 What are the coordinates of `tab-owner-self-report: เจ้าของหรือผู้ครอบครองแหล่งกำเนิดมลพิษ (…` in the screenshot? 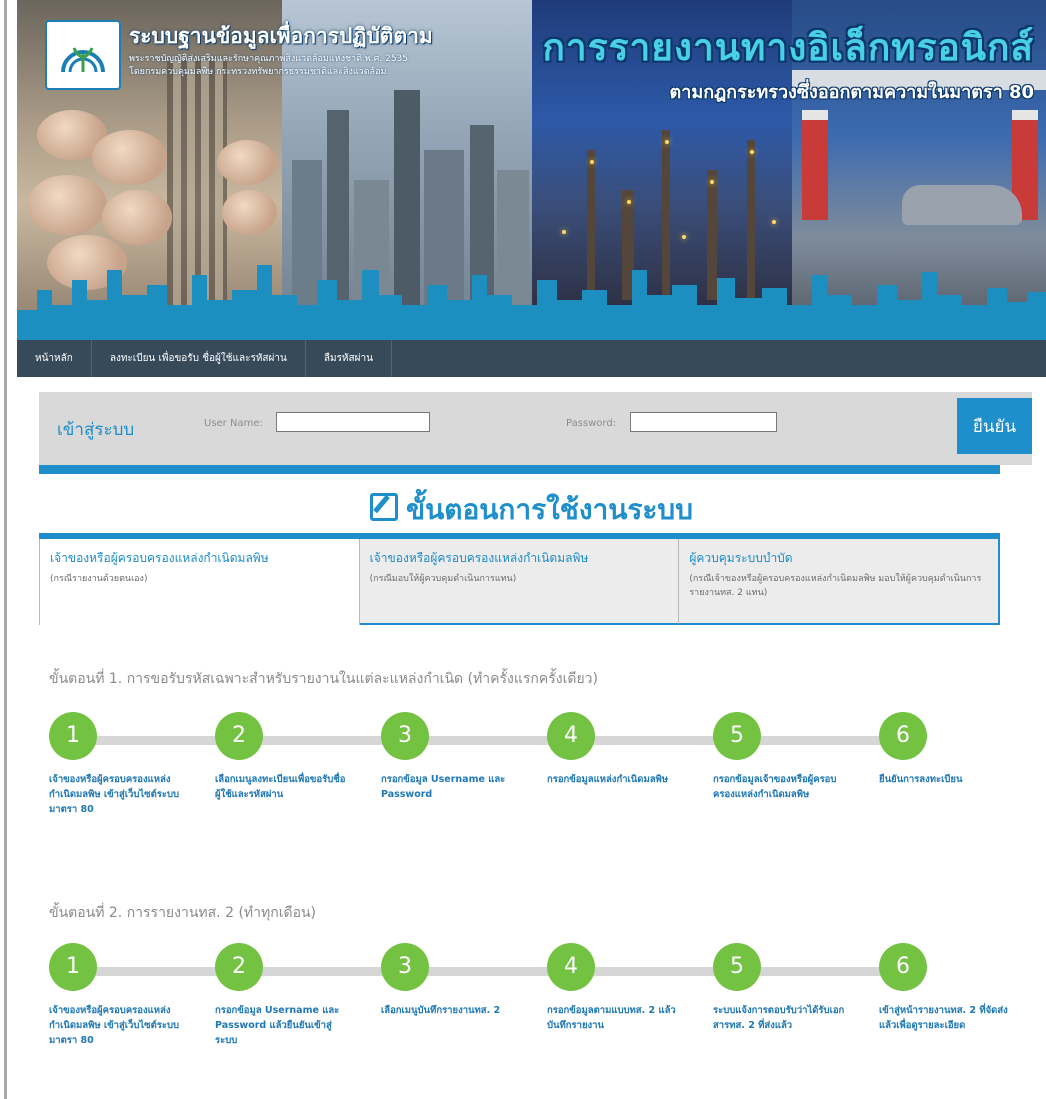 It's located at (199, 582).